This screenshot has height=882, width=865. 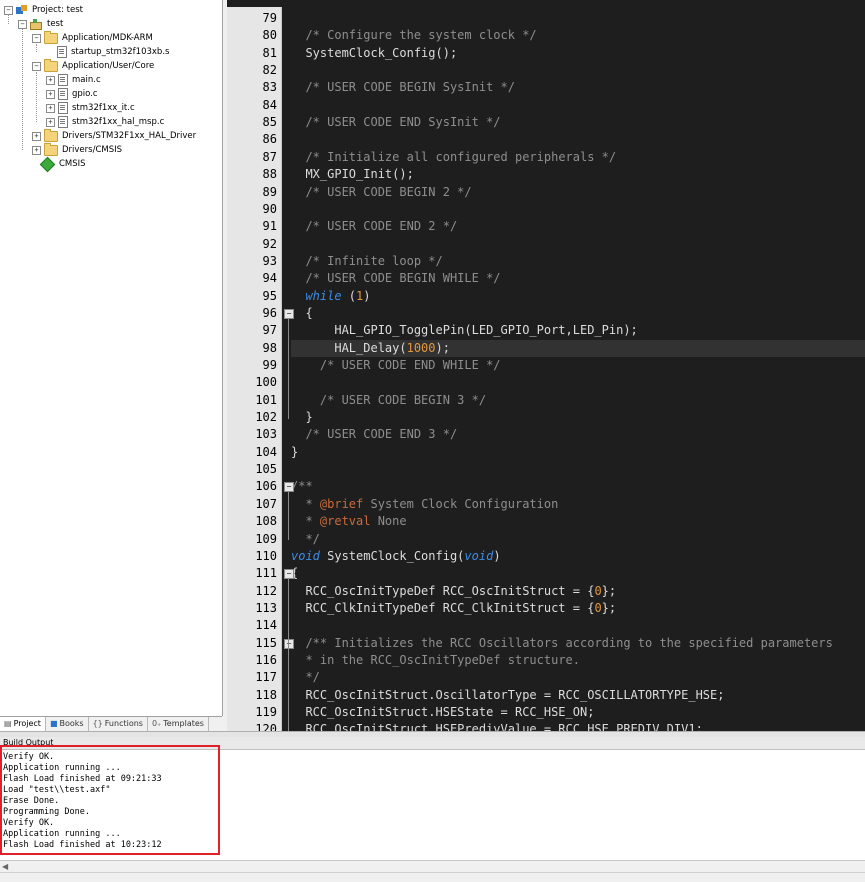 What do you see at coordinates (5, 866) in the screenshot?
I see `scroll-left-arrow-icon: ◀` at bounding box center [5, 866].